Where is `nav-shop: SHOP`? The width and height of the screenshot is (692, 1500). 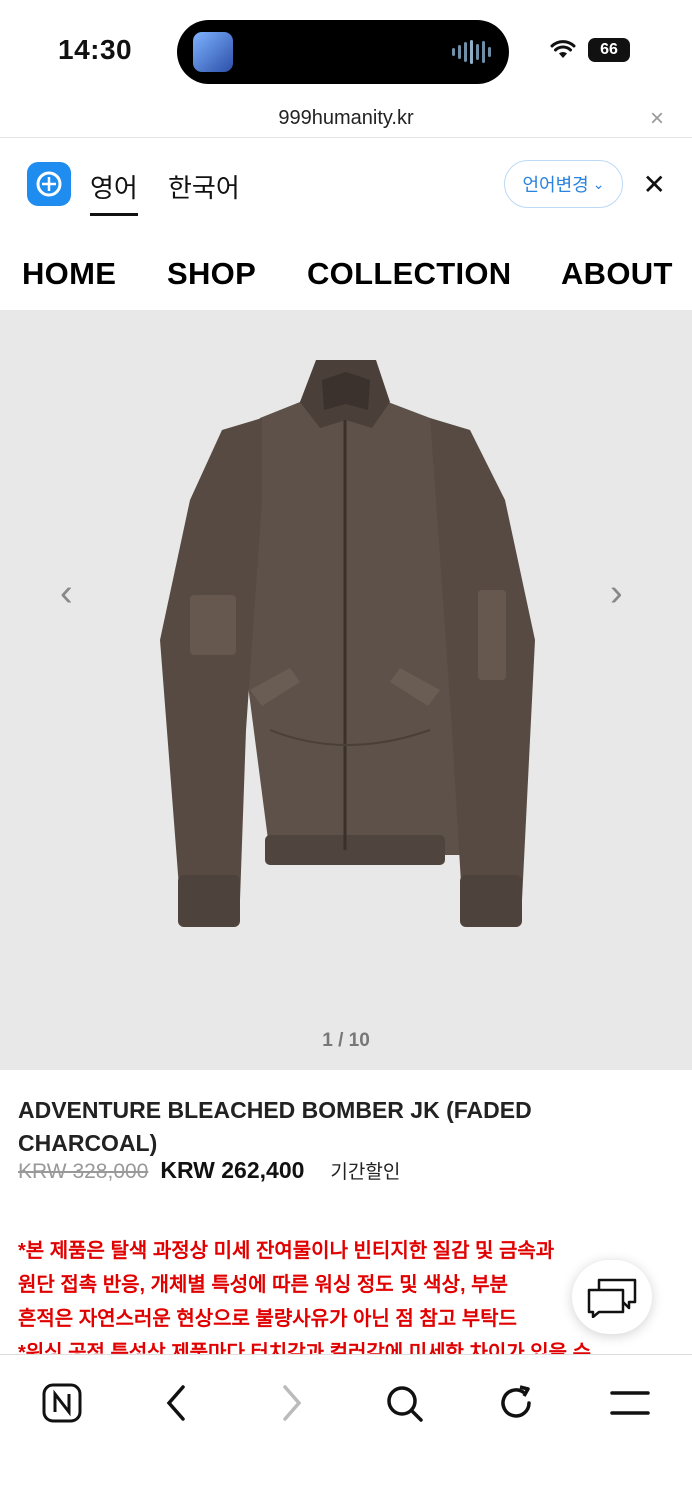
nav-shop: SHOP is located at coordinates (211, 274).